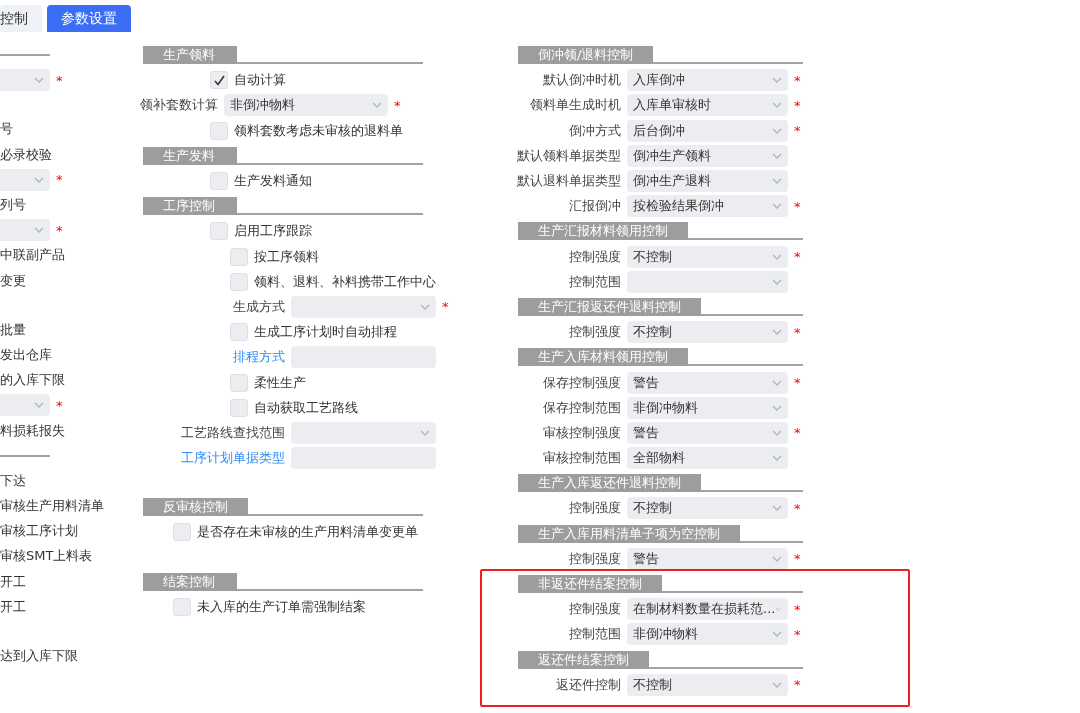 This screenshot has height=713, width=1080. Describe the element at coordinates (707, 130) in the screenshot. I see `dropdown-field: 后台倒冲` at that location.